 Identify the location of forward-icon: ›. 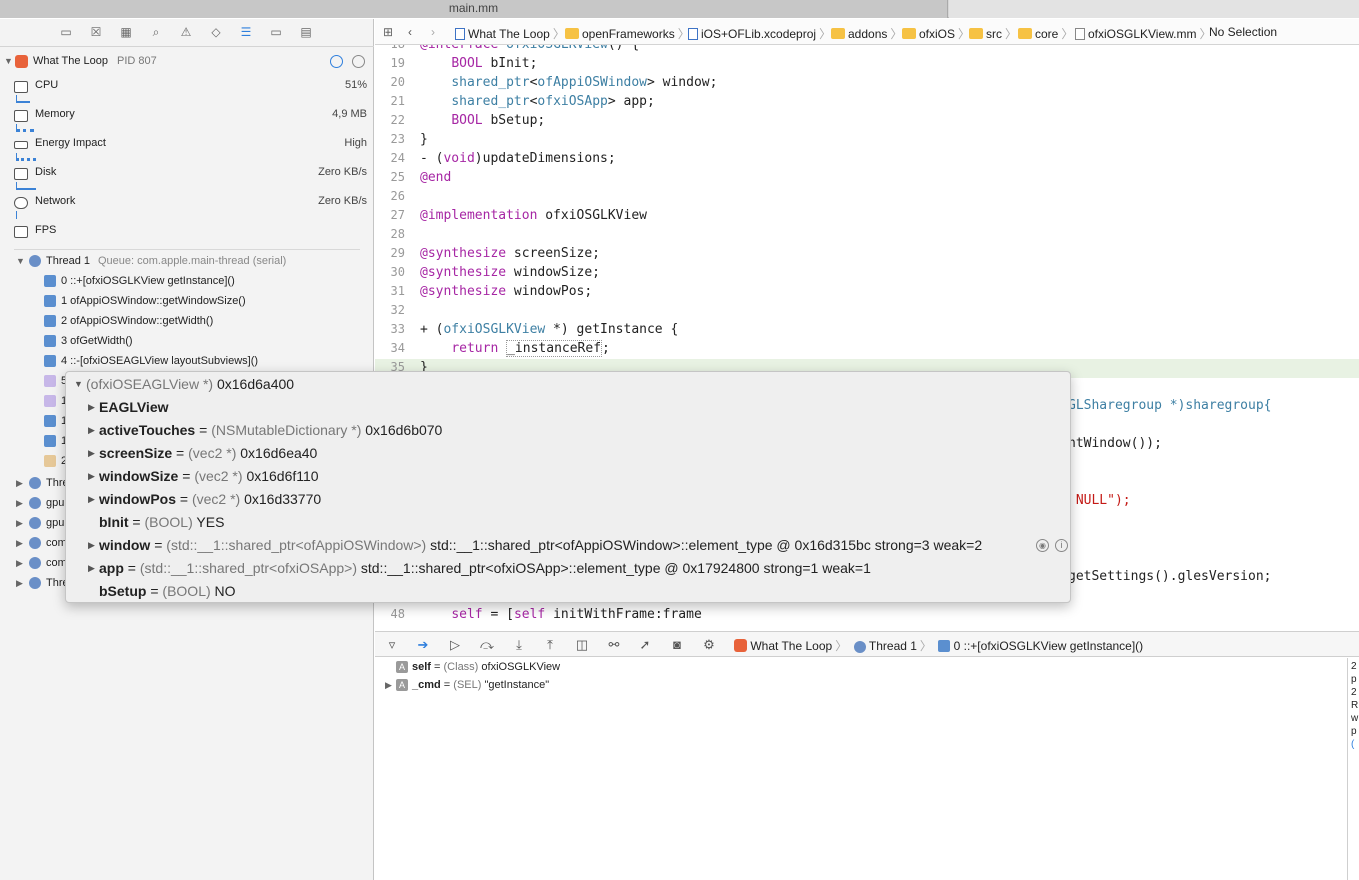
(433, 32).